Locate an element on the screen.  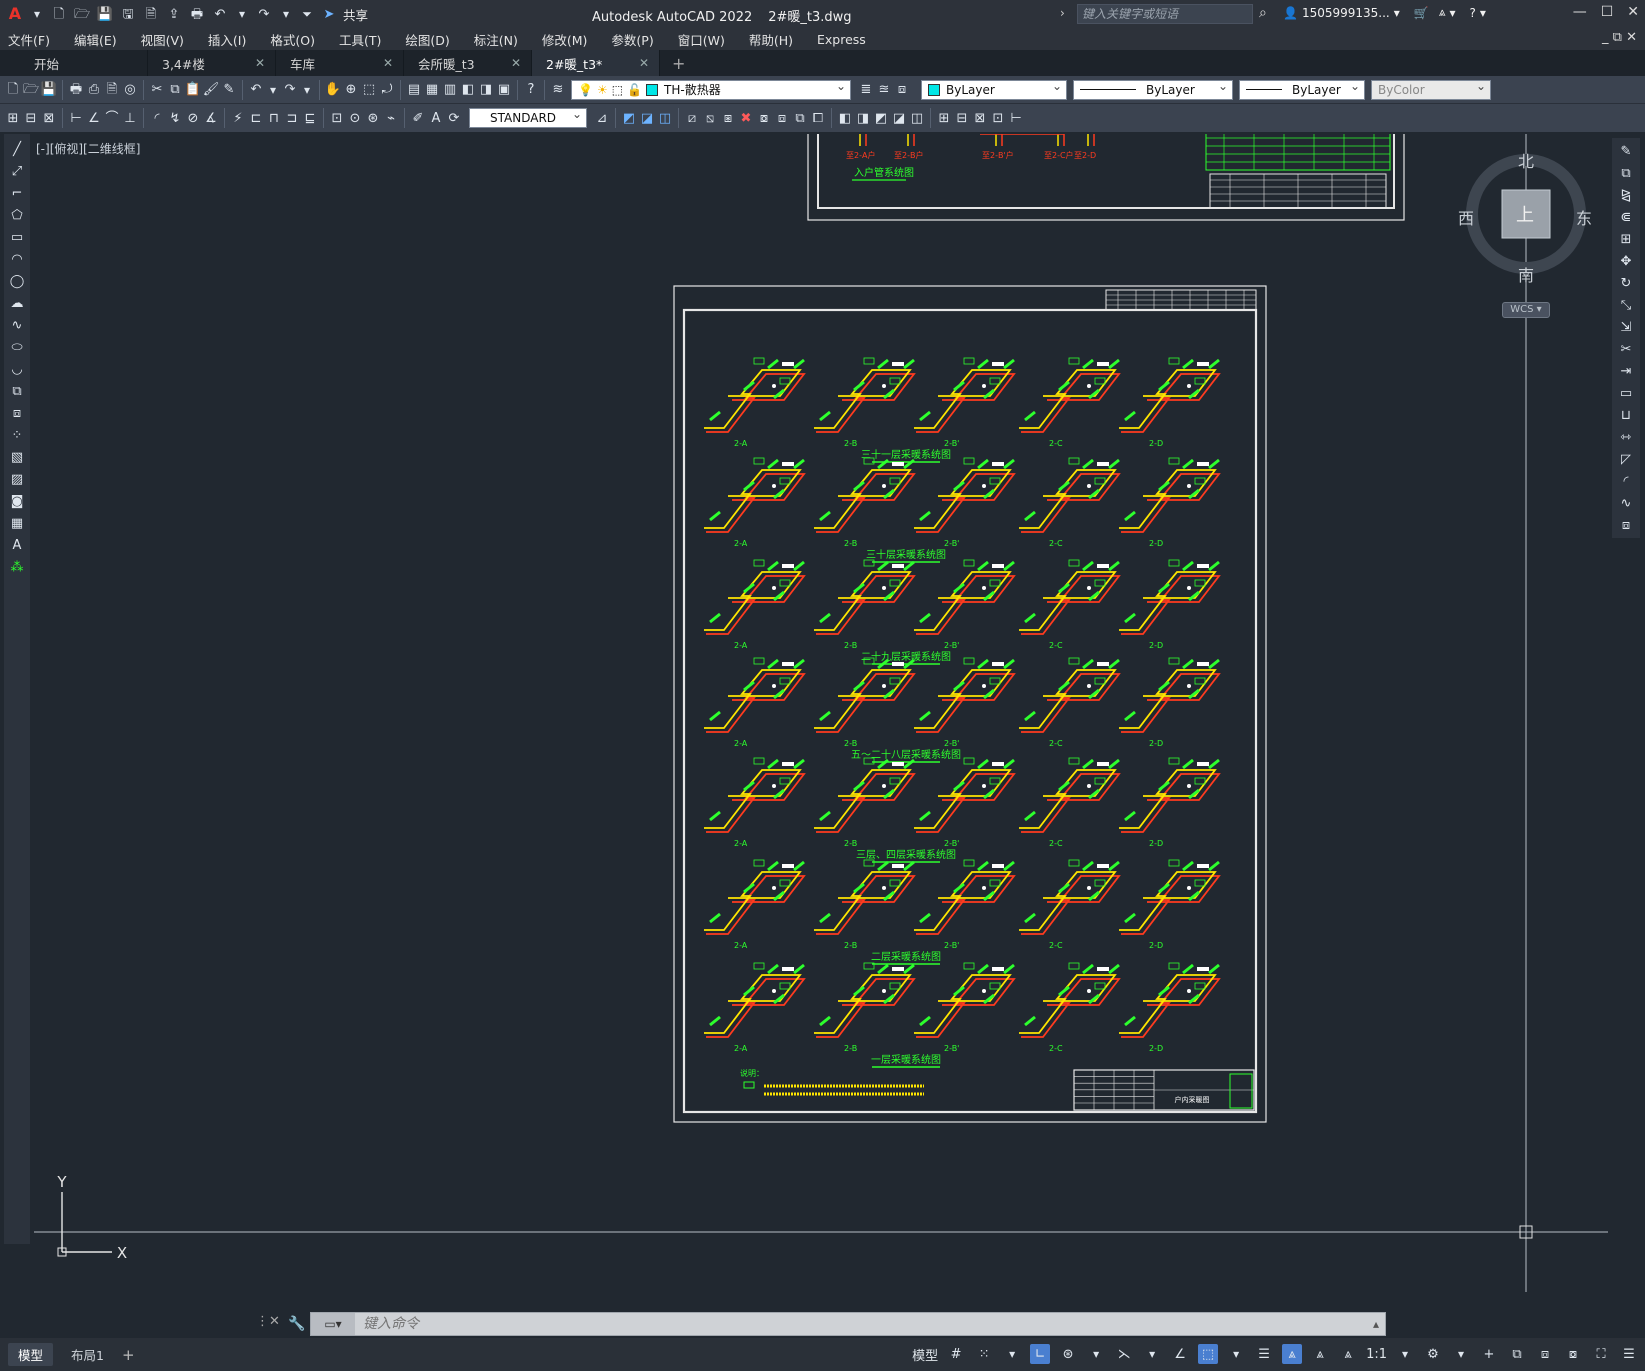
new-file-icon: 🗋 is located at coordinates (59, 14).